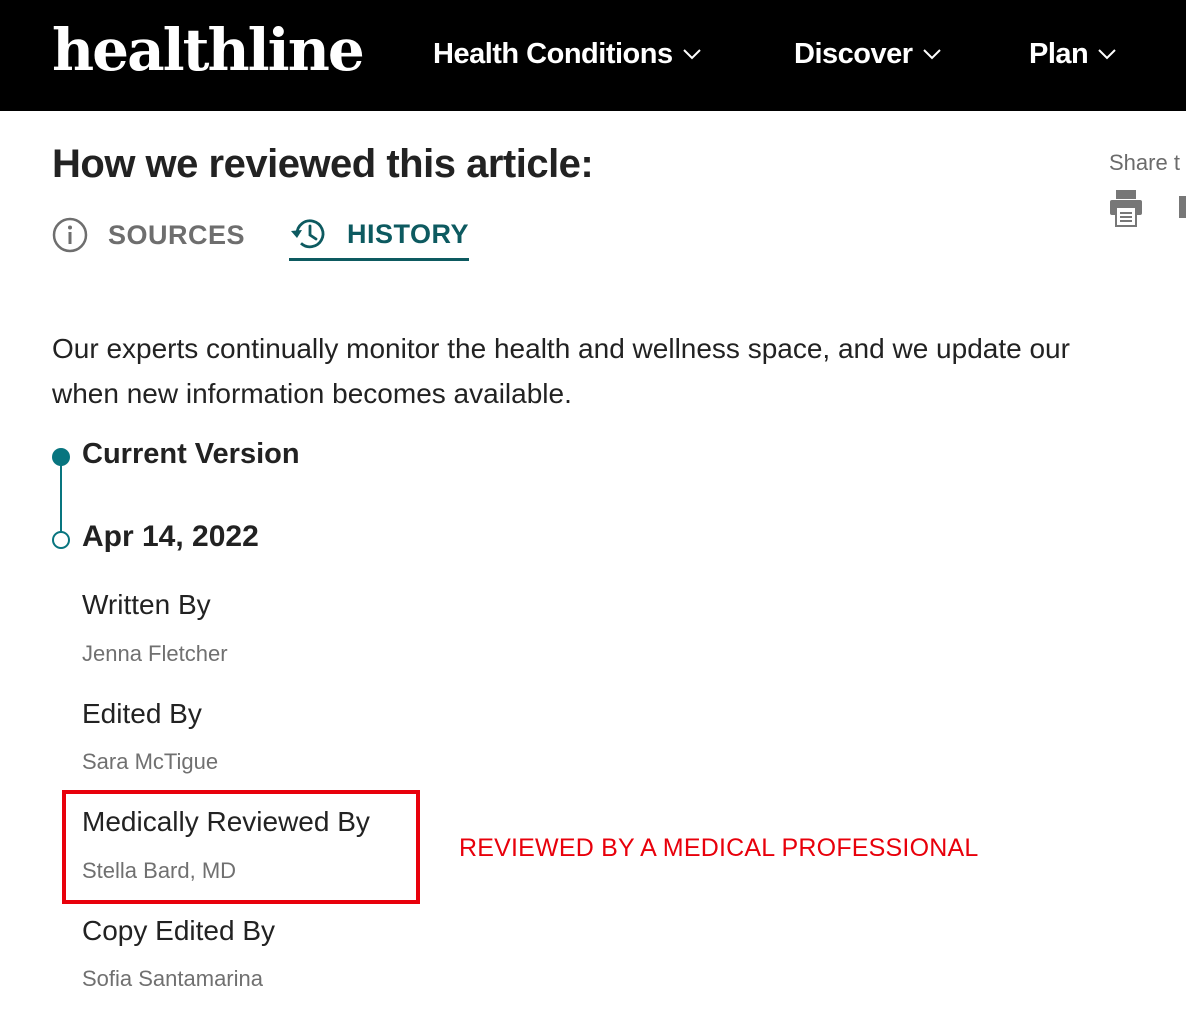 This screenshot has height=1024, width=1186. What do you see at coordinates (172, 979) in the screenshot?
I see `credit-name-copy: Sofia Santamarina` at bounding box center [172, 979].